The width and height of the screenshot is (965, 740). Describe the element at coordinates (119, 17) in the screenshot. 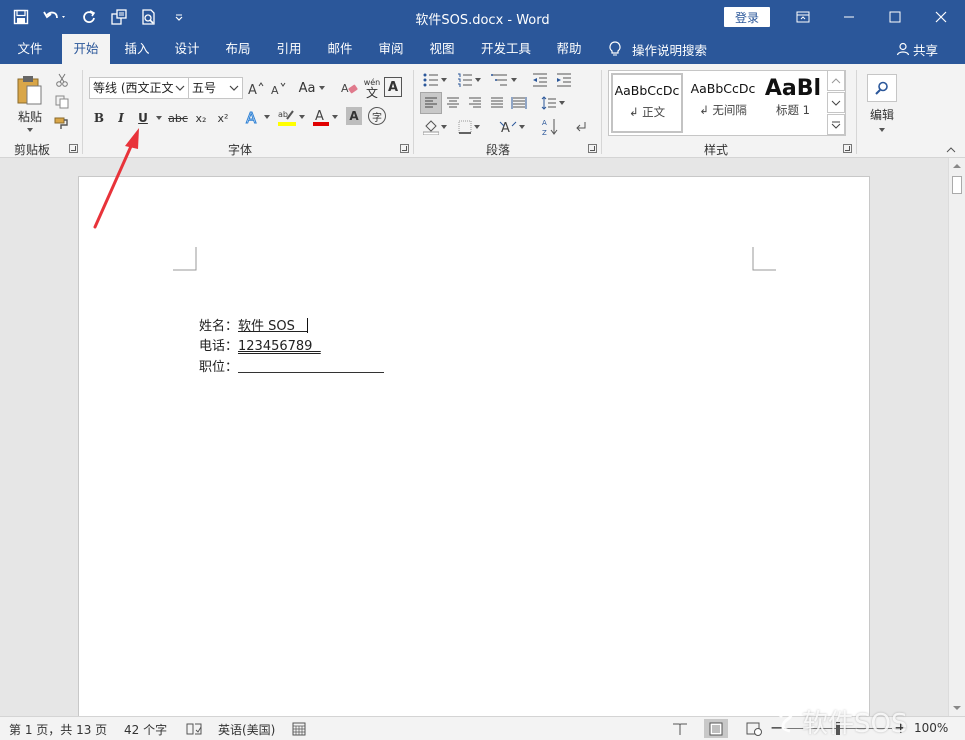

I see `form-button` at that location.